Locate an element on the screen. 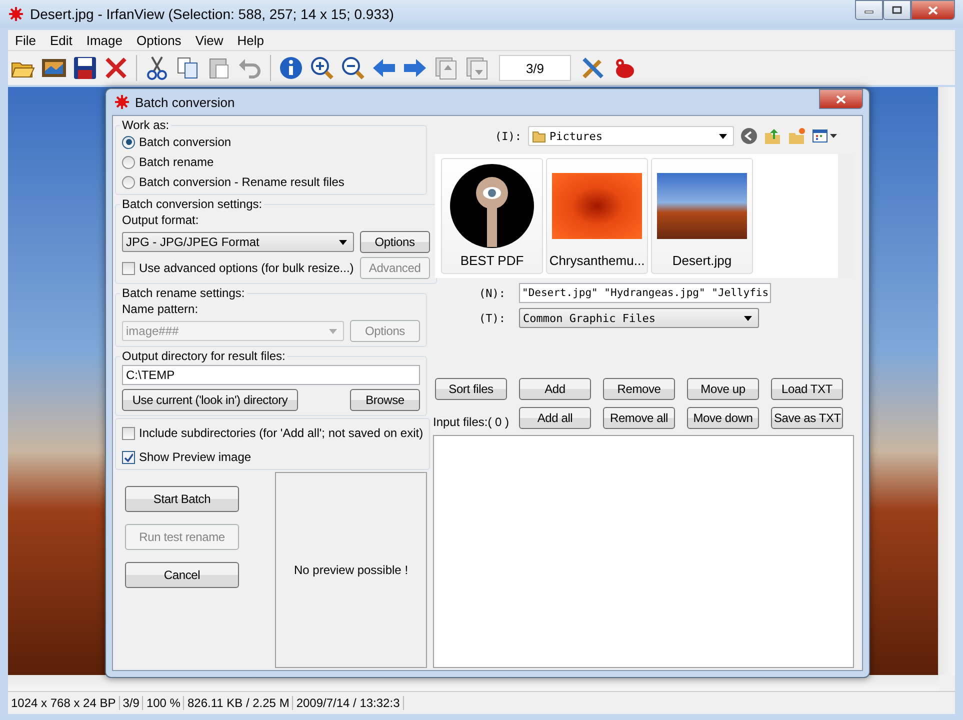 The image size is (963, 720). menu-item: Options is located at coordinates (159, 40).